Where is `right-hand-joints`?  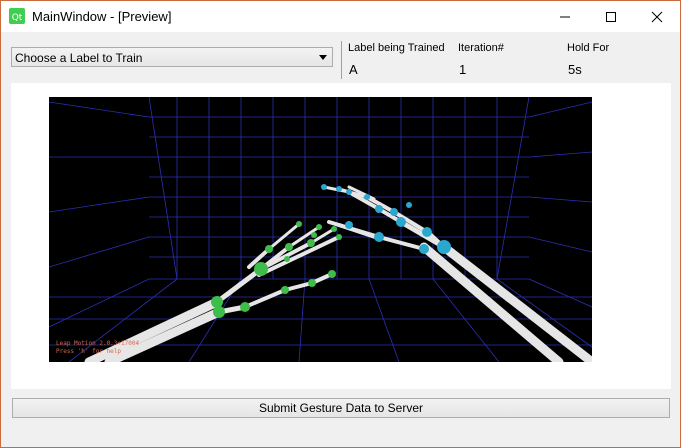
right-hand-joints is located at coordinates (386, 219).